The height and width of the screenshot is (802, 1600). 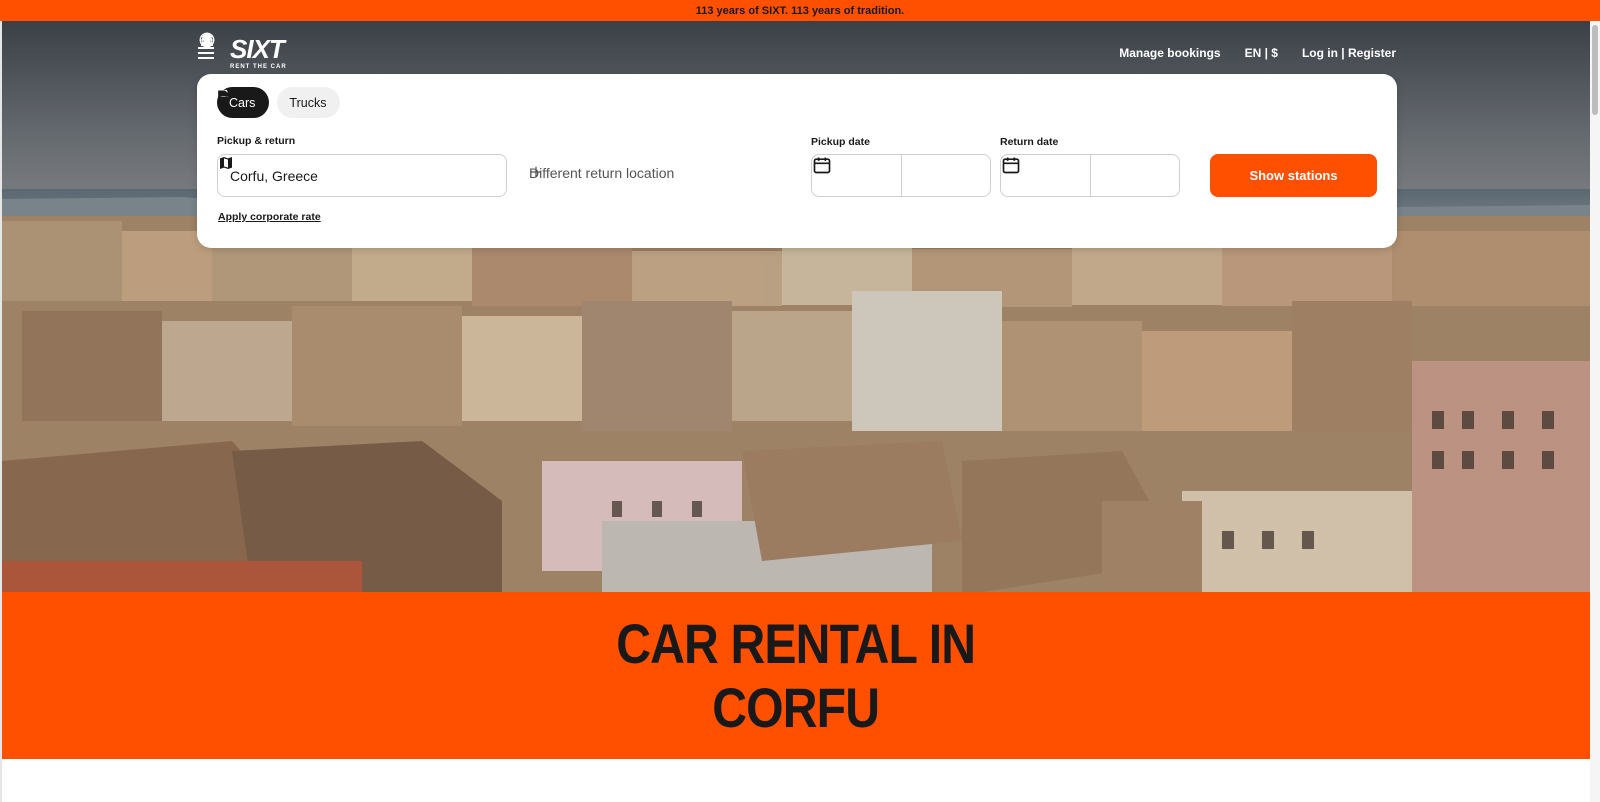 What do you see at coordinates (1029, 142) in the screenshot?
I see `return-date-label: Return date` at bounding box center [1029, 142].